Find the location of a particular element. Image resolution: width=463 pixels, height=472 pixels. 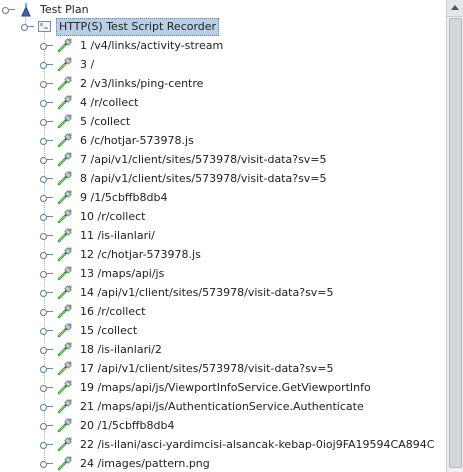

sampler-label: 16 /r/collect is located at coordinates (113, 311).